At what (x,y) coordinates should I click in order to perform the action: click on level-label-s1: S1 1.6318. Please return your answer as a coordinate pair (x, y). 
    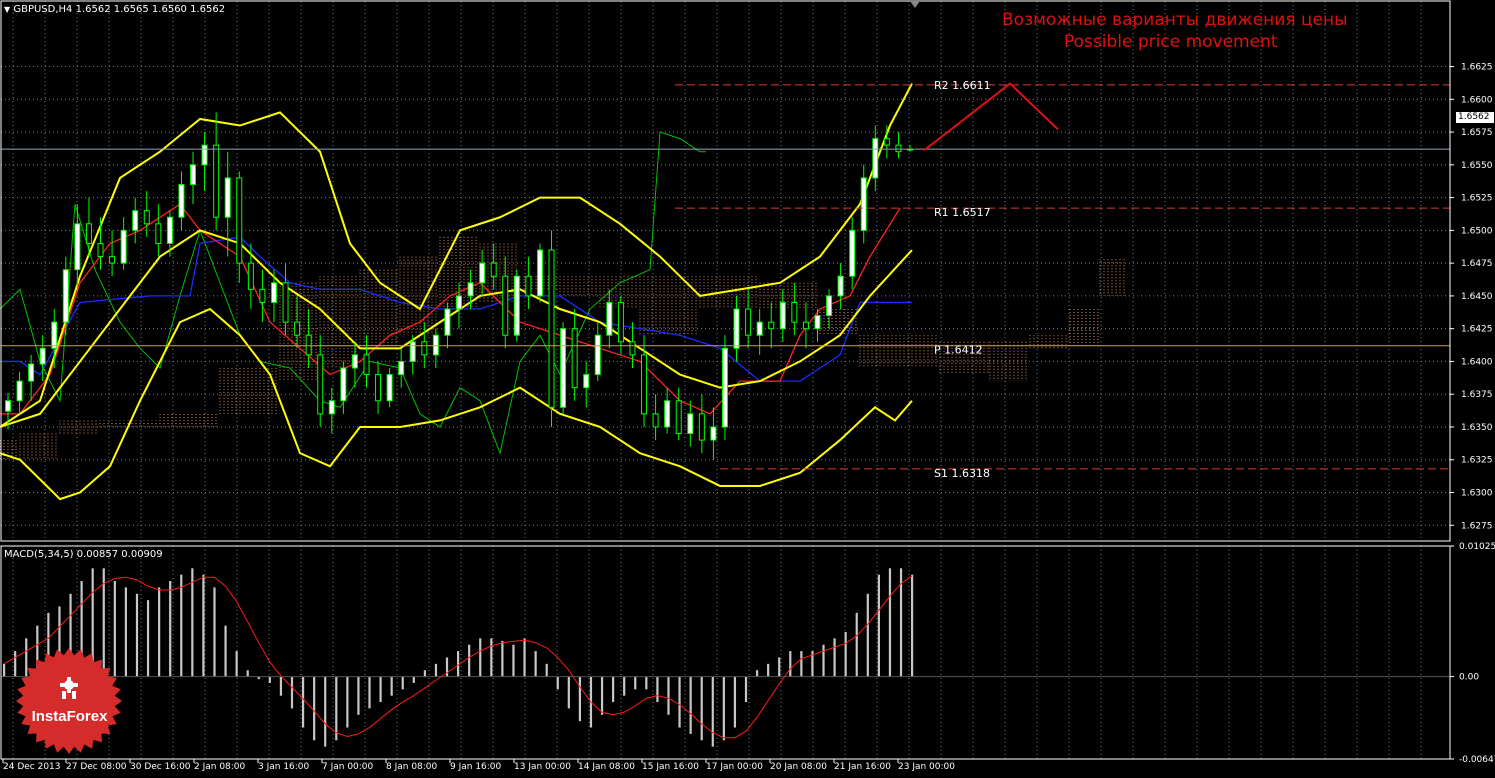
    Looking at the image, I should click on (962, 473).